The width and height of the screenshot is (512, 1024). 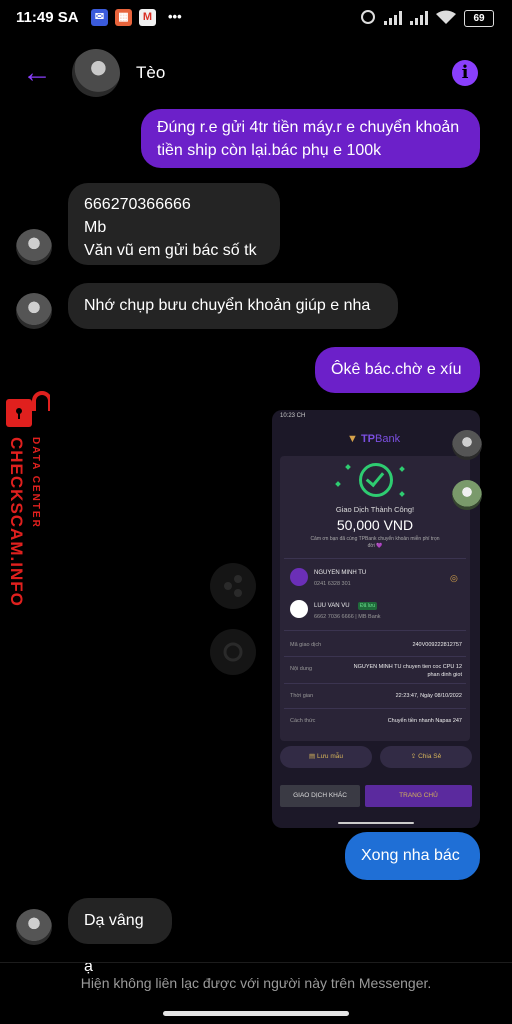 What do you see at coordinates (375, 509) in the screenshot?
I see `success-title: Giao Dịch Thành Công!` at bounding box center [375, 509].